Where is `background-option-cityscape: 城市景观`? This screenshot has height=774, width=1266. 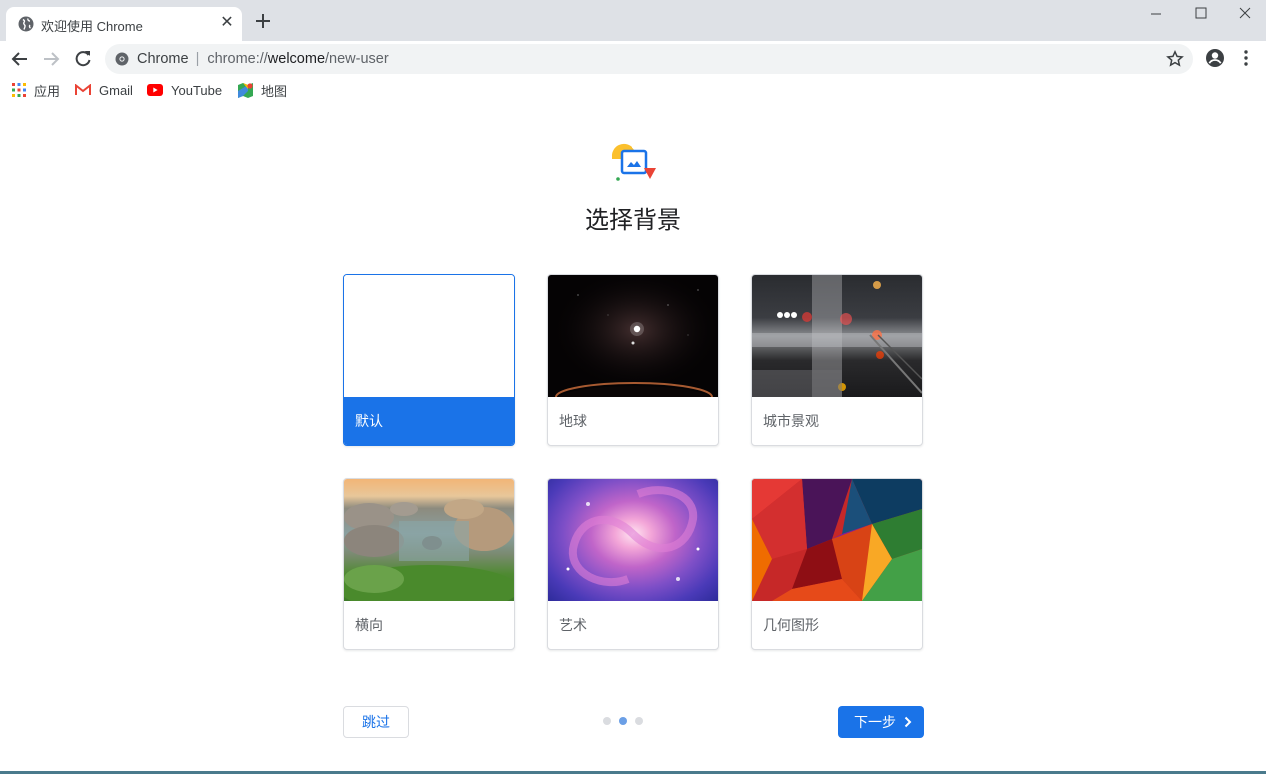 background-option-cityscape: 城市景观 is located at coordinates (837, 360).